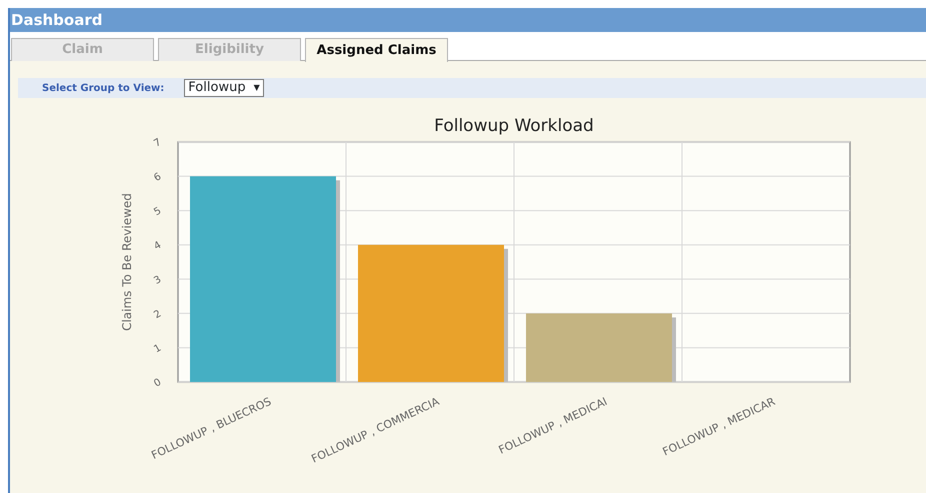 The width and height of the screenshot is (926, 493). What do you see at coordinates (158, 383) in the screenshot?
I see `y-tick-label: 0` at bounding box center [158, 383].